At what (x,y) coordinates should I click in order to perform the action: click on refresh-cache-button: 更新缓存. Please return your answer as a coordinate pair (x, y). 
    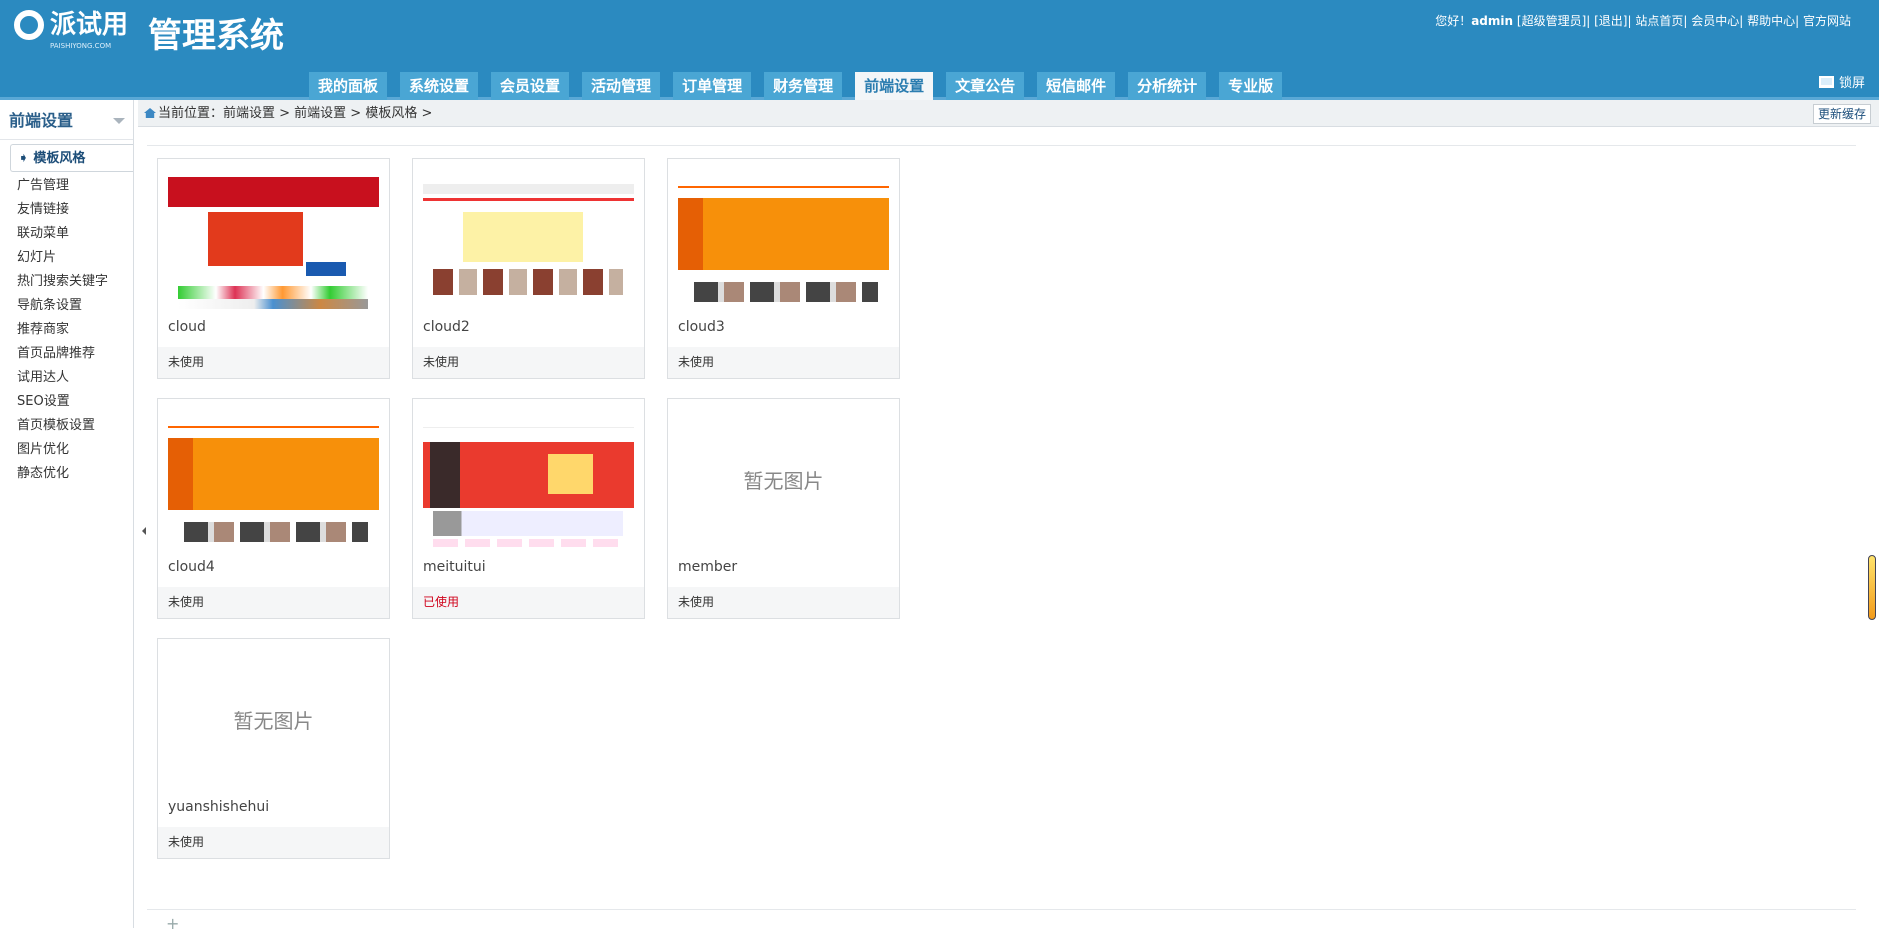
    Looking at the image, I should click on (1841, 114).